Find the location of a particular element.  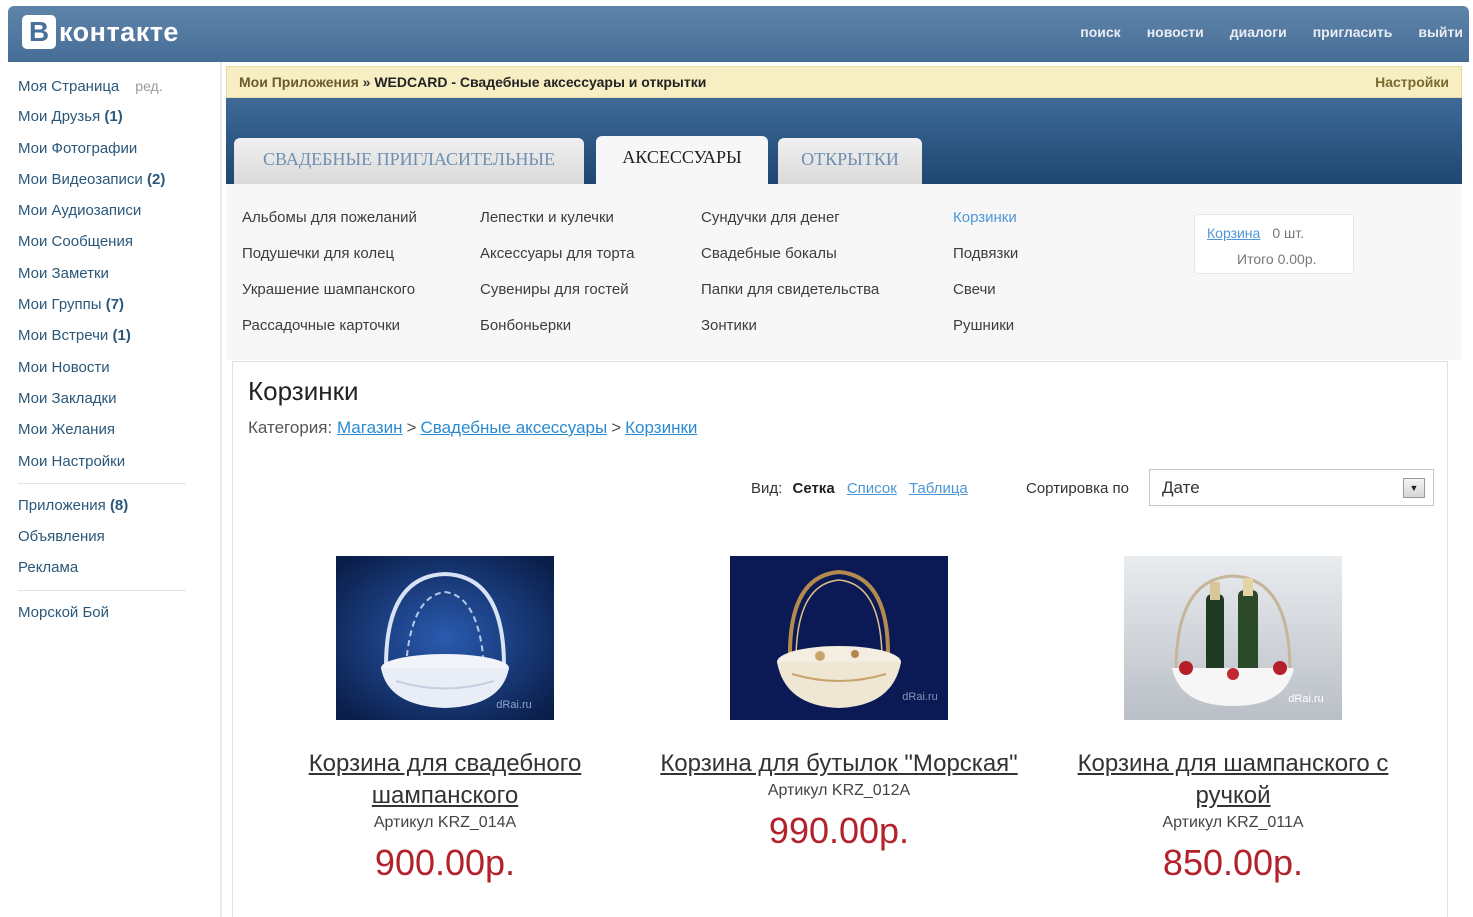

sort-select: Дате ▼ is located at coordinates (1291, 487).